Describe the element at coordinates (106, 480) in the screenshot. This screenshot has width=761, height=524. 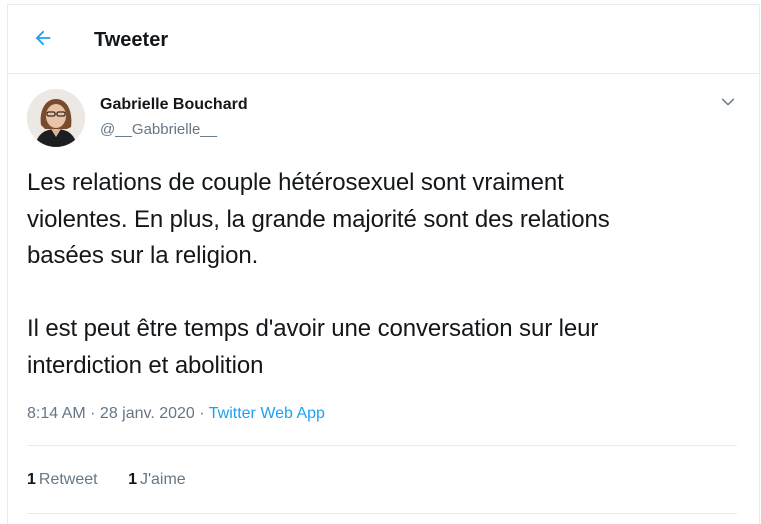
I see `tweet-stats: 1 Retweet 1 J'aime` at that location.